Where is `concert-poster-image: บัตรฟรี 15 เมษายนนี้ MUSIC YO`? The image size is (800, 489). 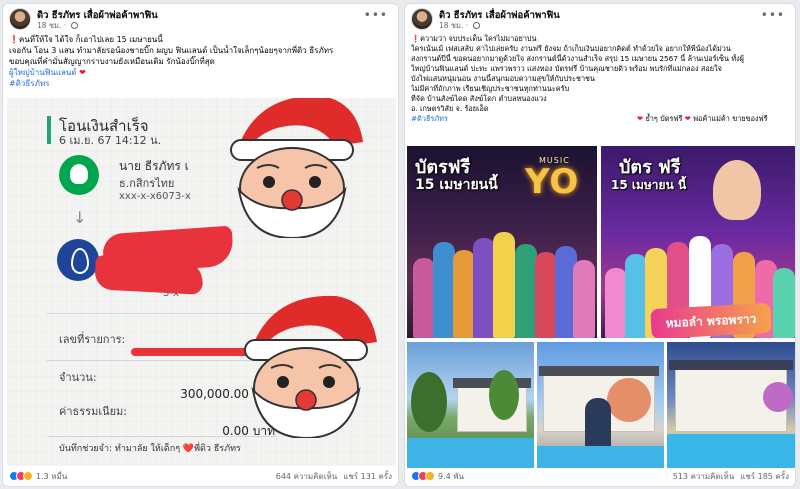
concert-poster-image: บัตรฟรี 15 เมษายนนี้ MUSIC YO is located at coordinates (502, 242).